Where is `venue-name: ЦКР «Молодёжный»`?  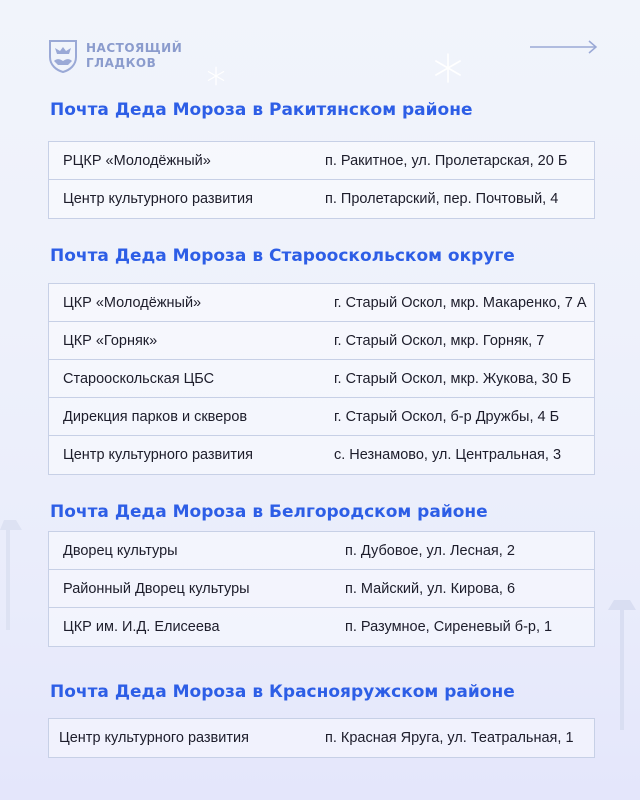 venue-name: ЦКР «Молодёжный» is located at coordinates (132, 302).